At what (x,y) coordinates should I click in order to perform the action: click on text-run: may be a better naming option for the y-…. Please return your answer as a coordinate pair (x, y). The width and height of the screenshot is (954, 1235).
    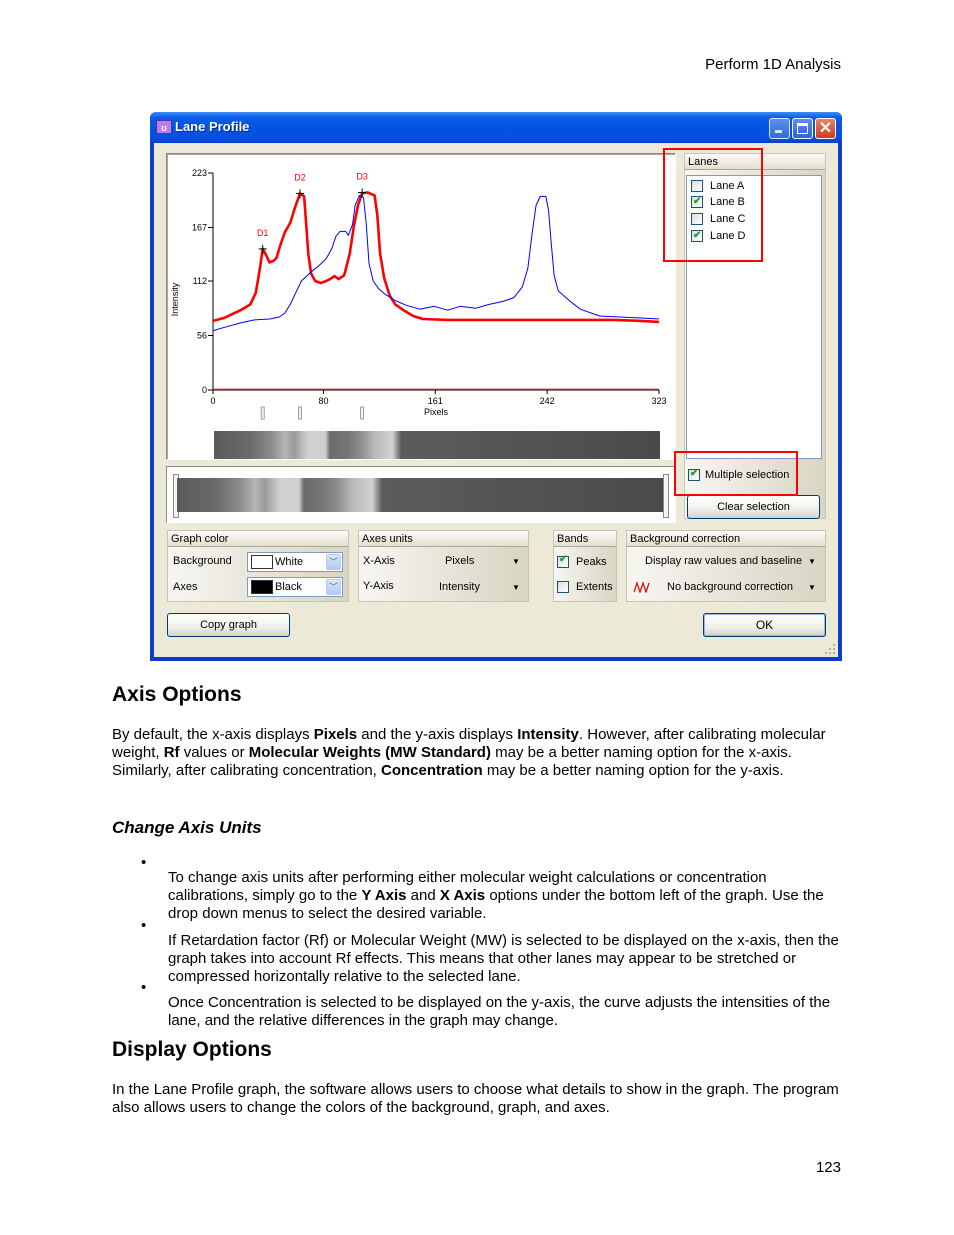
    Looking at the image, I should click on (633, 770).